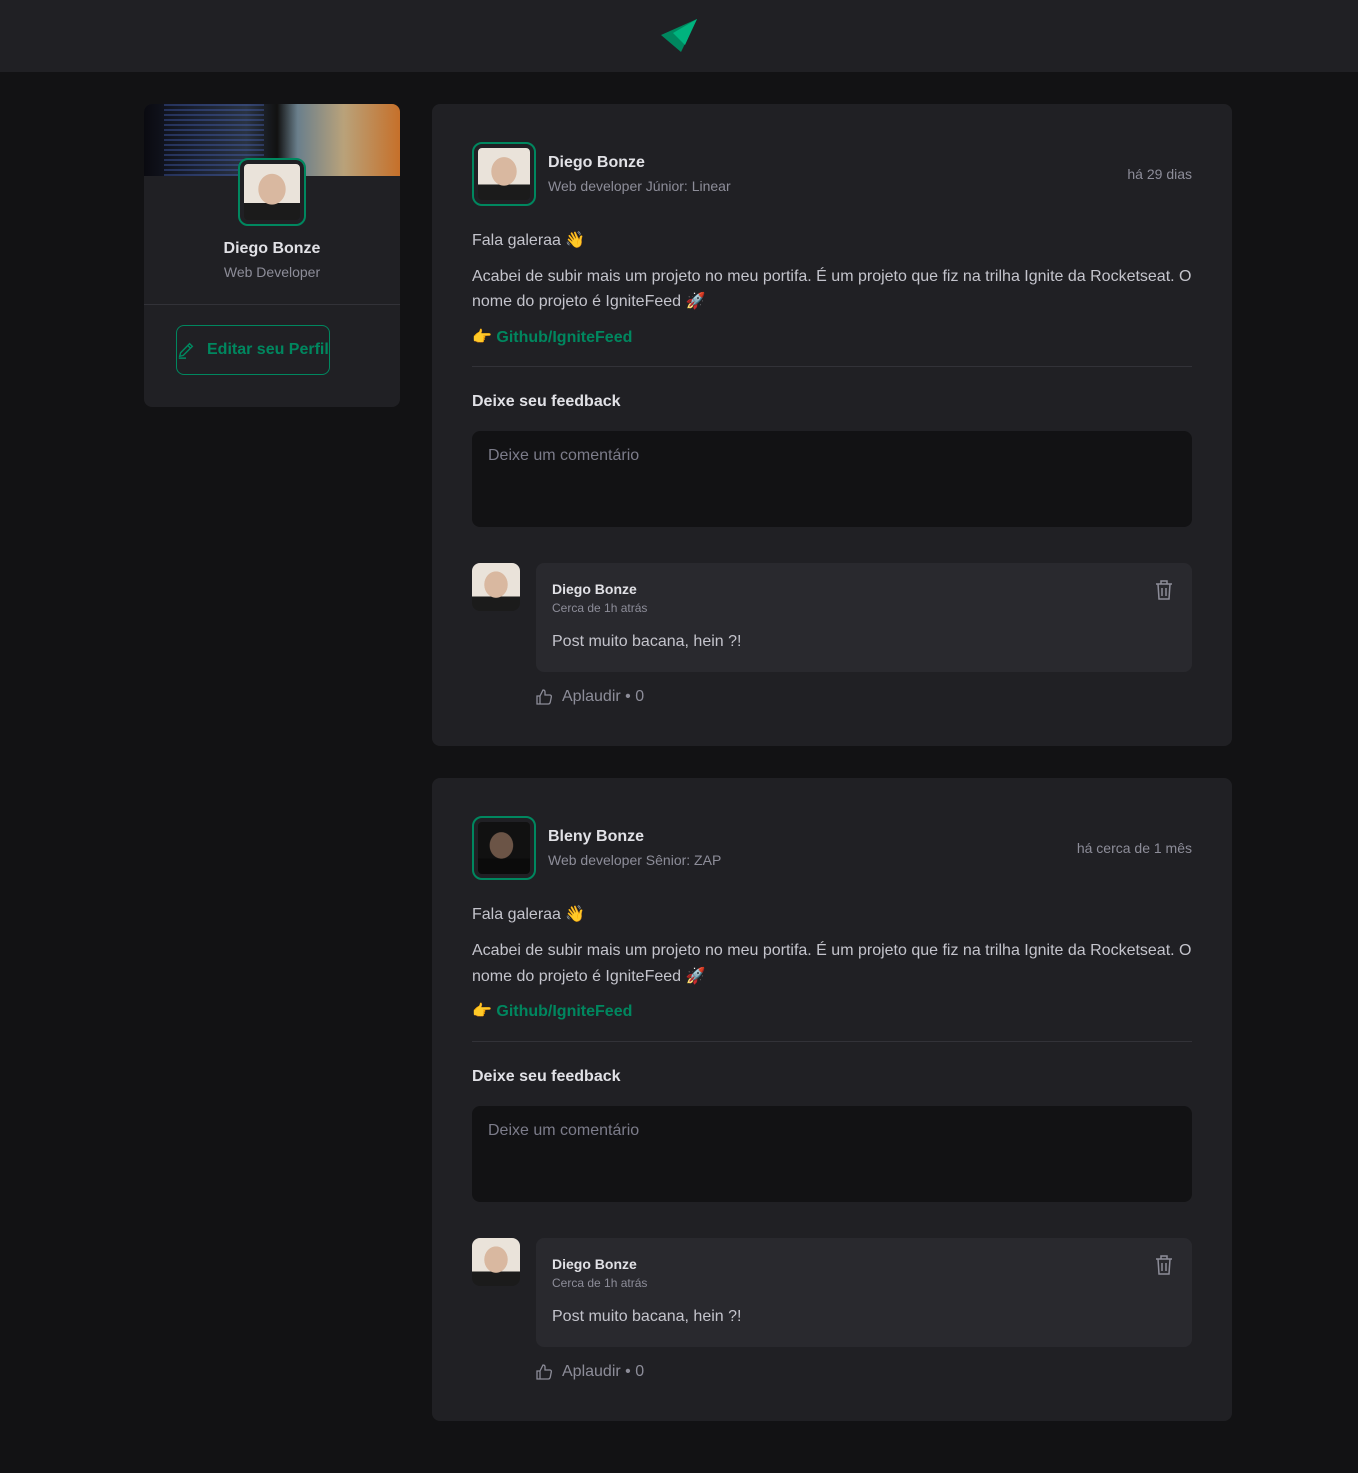  I want to click on profile-name: Diego Bonze, so click(272, 248).